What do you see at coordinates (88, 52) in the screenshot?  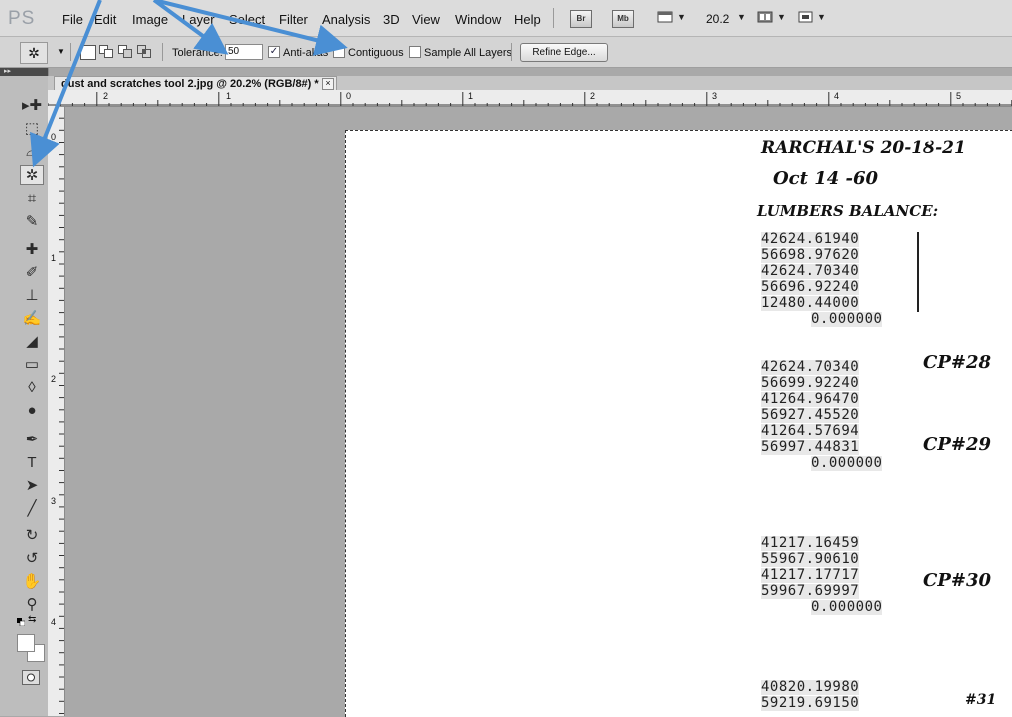 I see `new-selection-icon` at bounding box center [88, 52].